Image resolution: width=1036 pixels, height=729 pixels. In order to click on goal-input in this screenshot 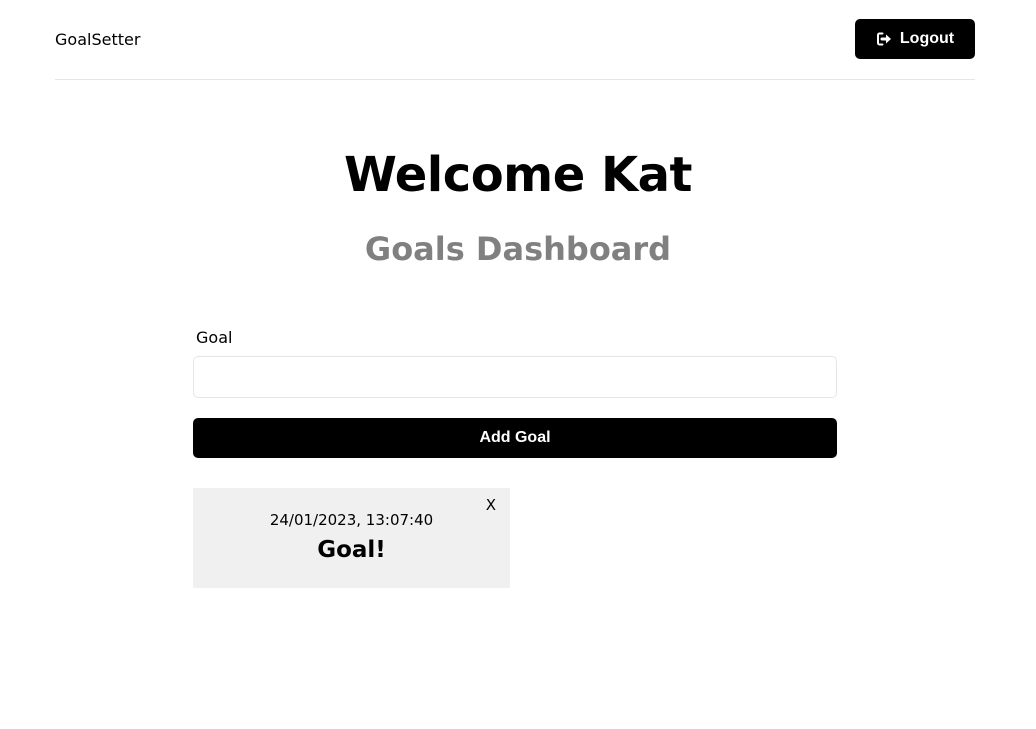, I will do `click(515, 377)`.